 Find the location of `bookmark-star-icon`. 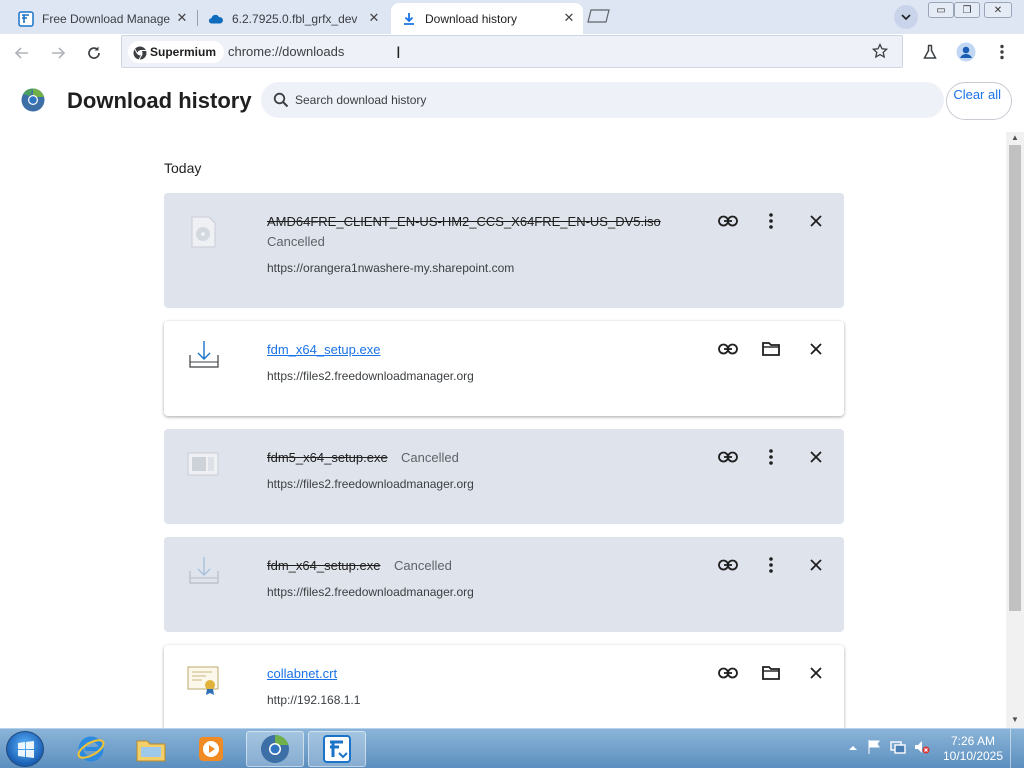

bookmark-star-icon is located at coordinates (880, 51).